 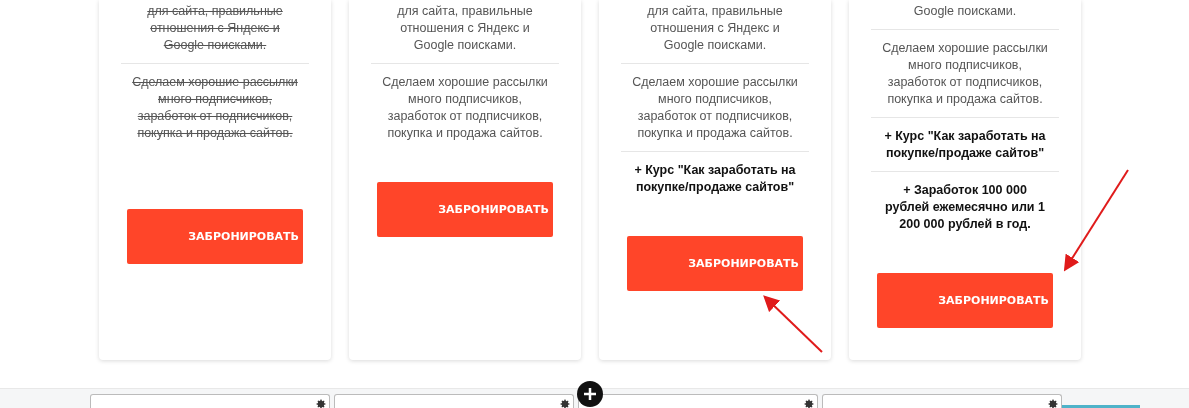 I want to click on add-icon, so click(x=590, y=394).